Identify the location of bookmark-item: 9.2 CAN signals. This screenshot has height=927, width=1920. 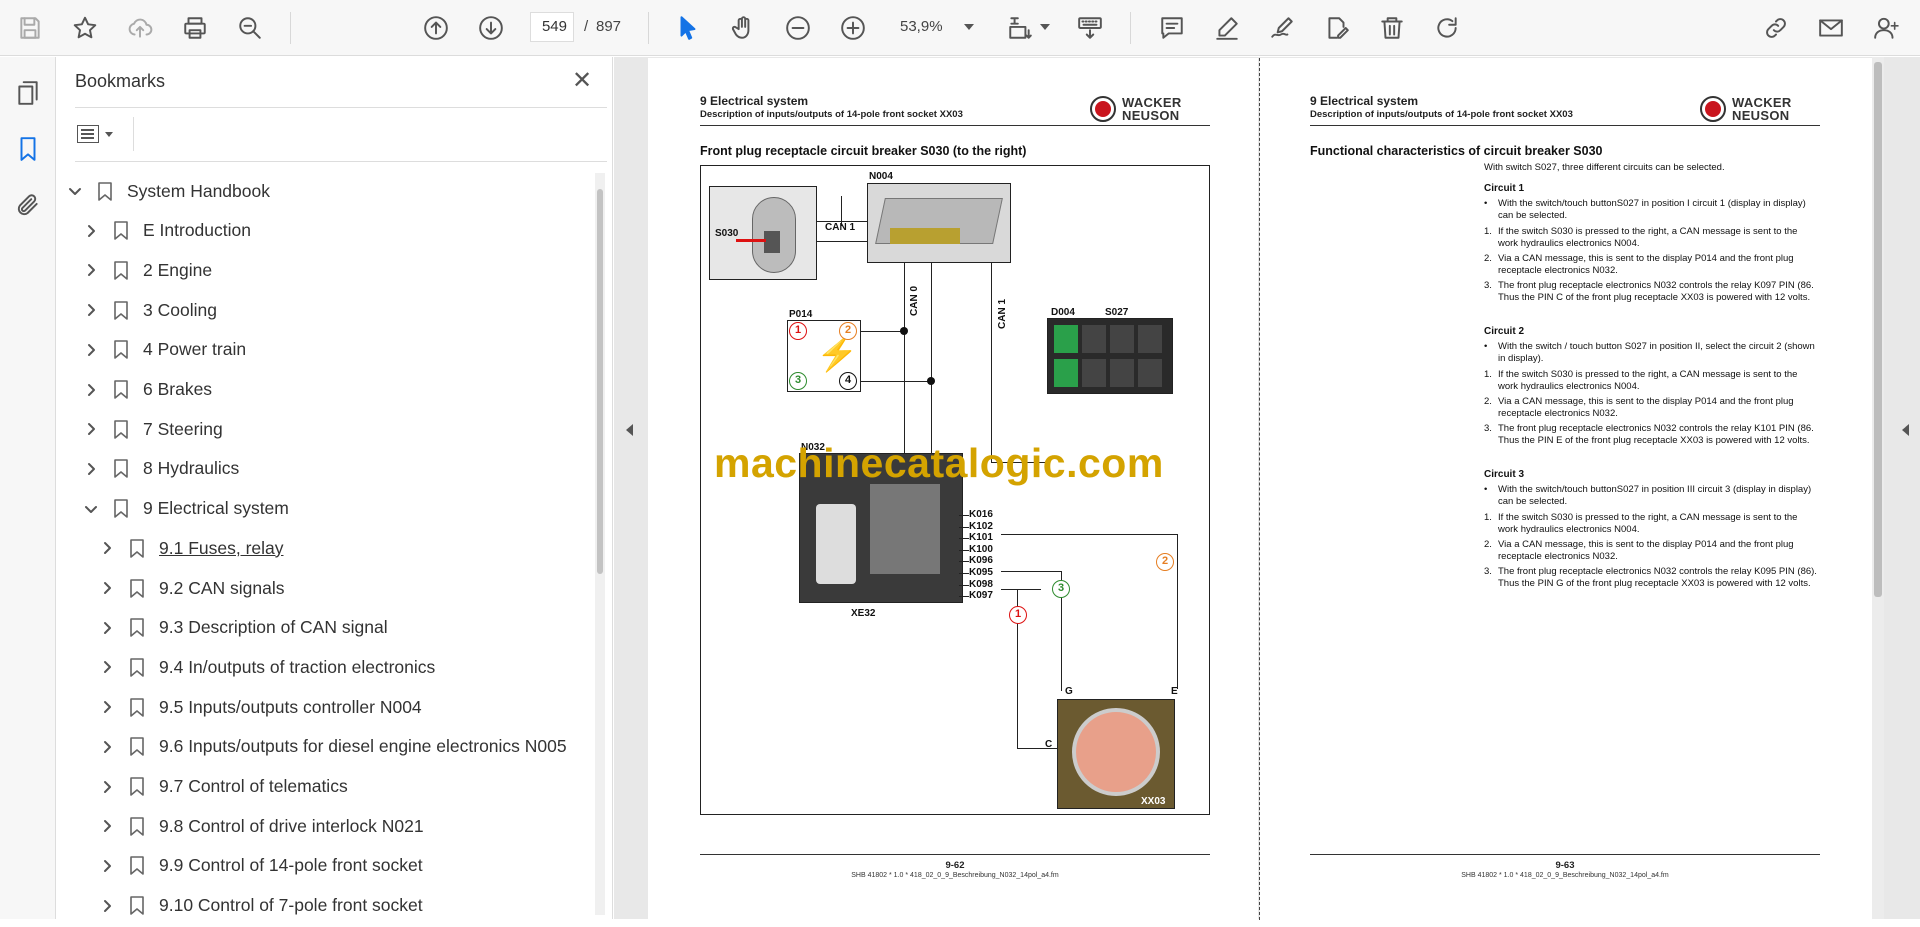
(190, 588).